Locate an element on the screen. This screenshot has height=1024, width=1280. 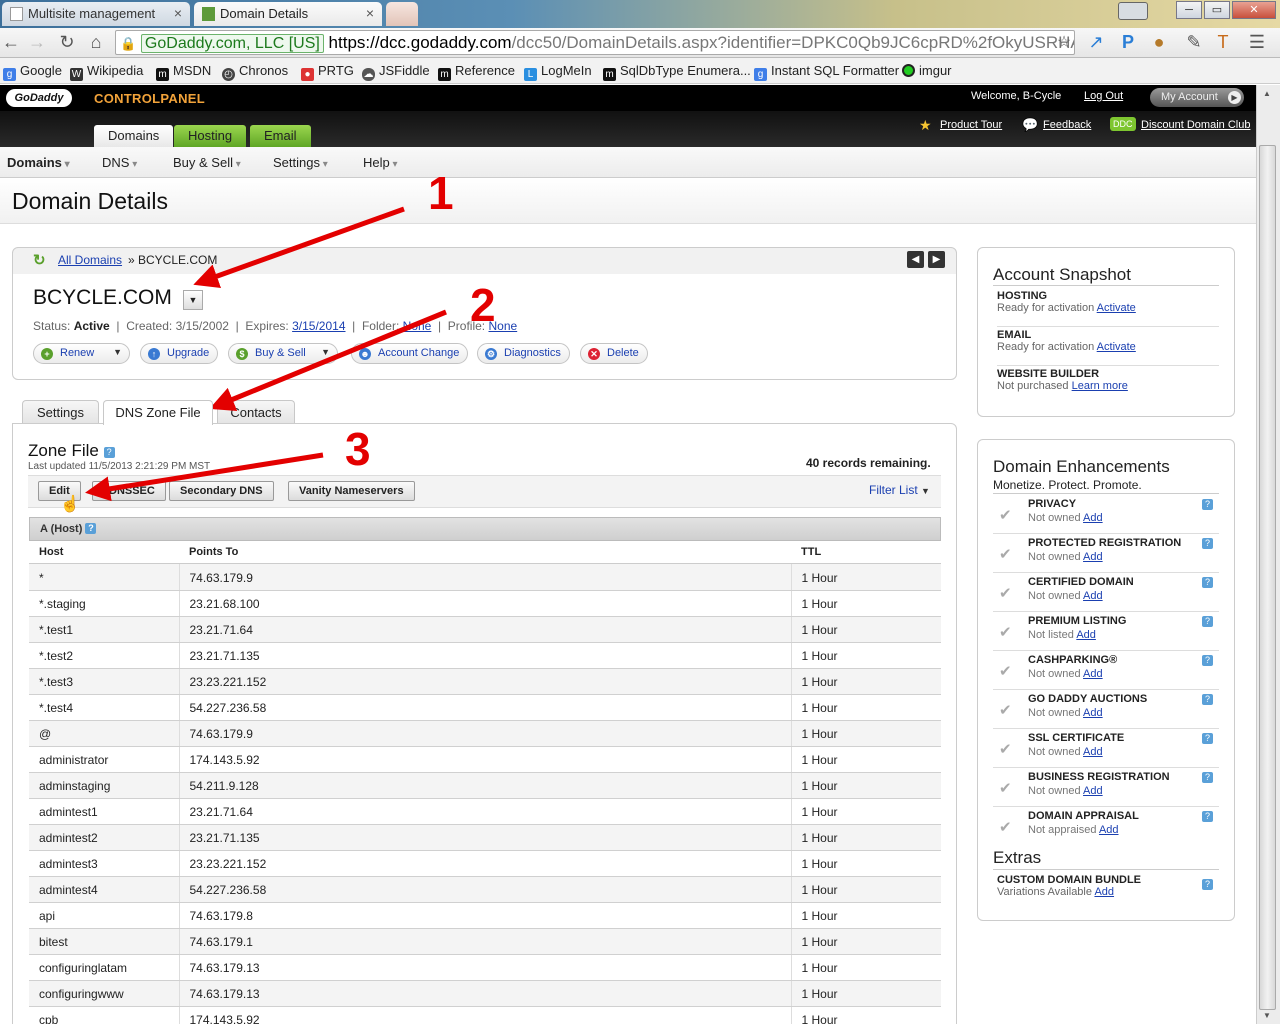
annotation-number-1: 1 is located at coordinates (441, 193).